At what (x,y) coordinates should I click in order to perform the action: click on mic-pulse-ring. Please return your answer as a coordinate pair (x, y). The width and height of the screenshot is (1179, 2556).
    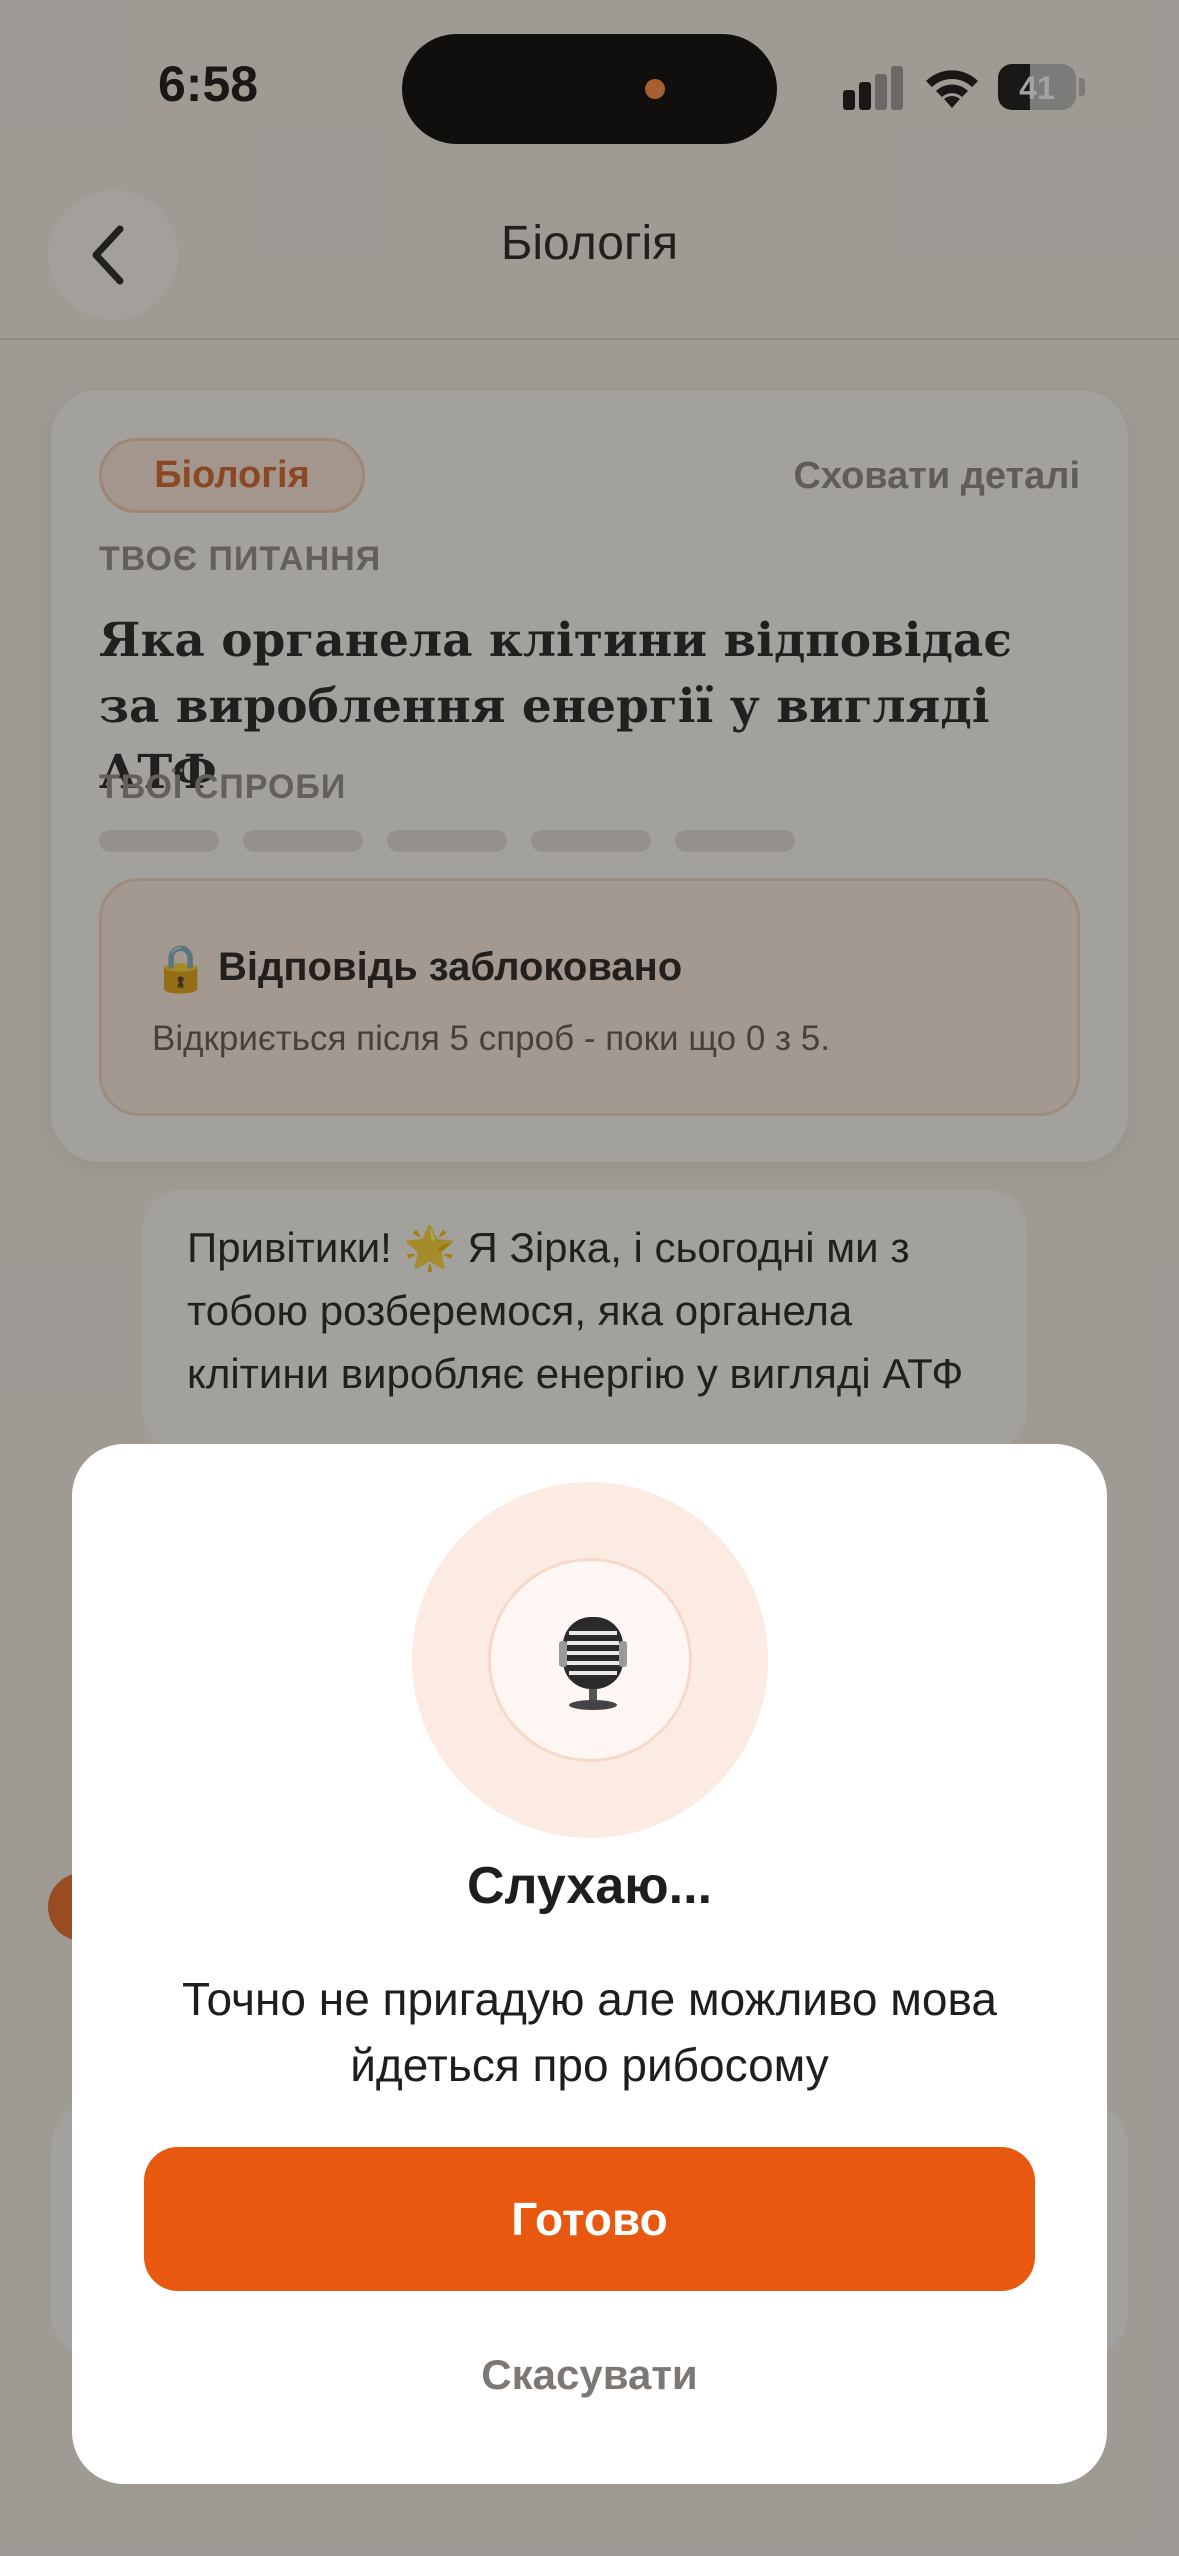
    Looking at the image, I should click on (590, 1660).